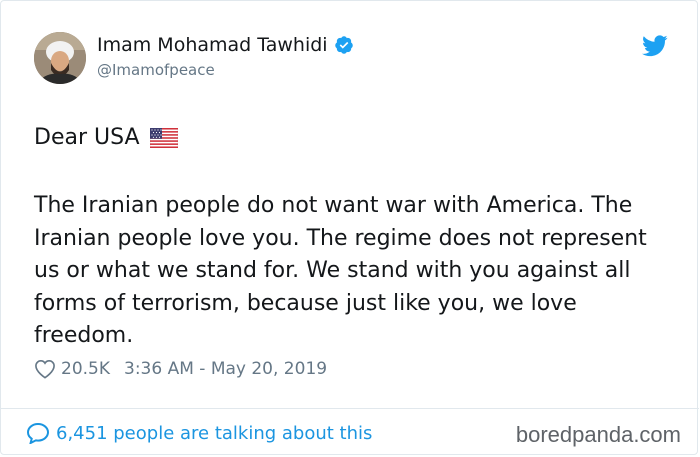  Describe the element at coordinates (156, 70) in the screenshot. I see `author-handle: @Imamofpeace` at that location.